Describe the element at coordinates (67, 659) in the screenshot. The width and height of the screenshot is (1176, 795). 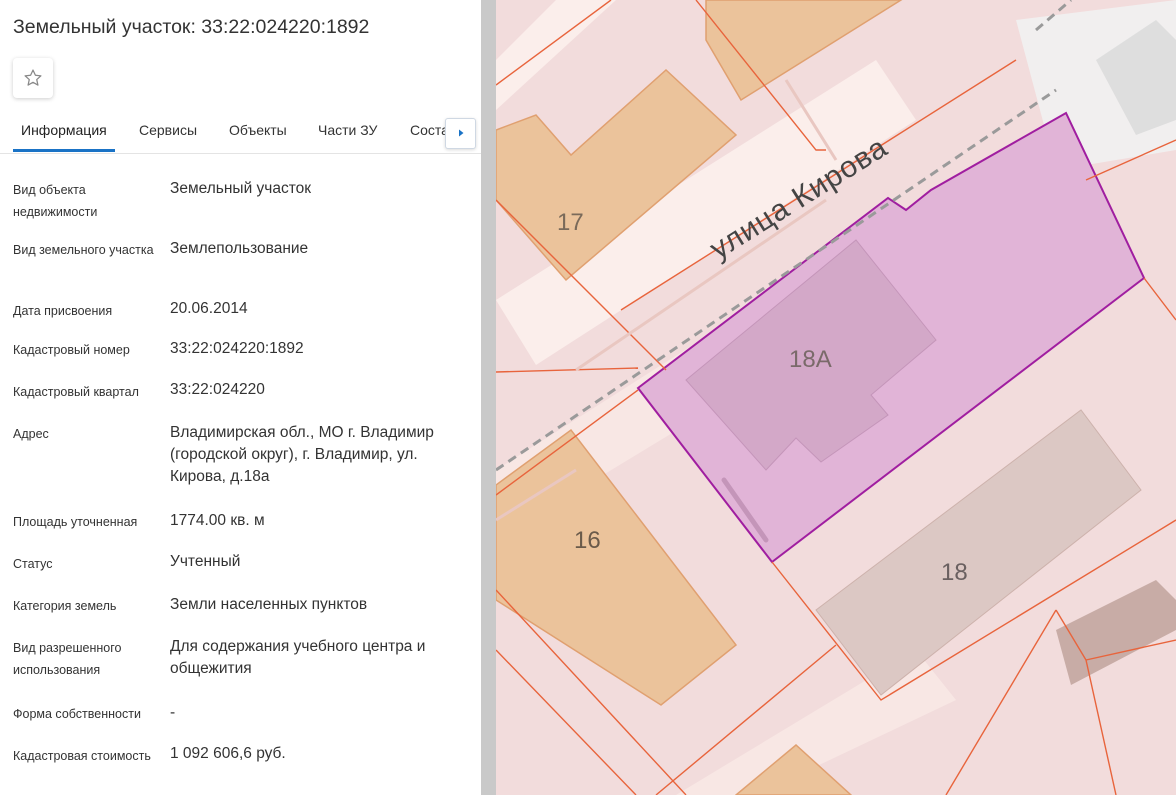
I see `field-label-permitted-use: Вид разрешенного использования` at that location.